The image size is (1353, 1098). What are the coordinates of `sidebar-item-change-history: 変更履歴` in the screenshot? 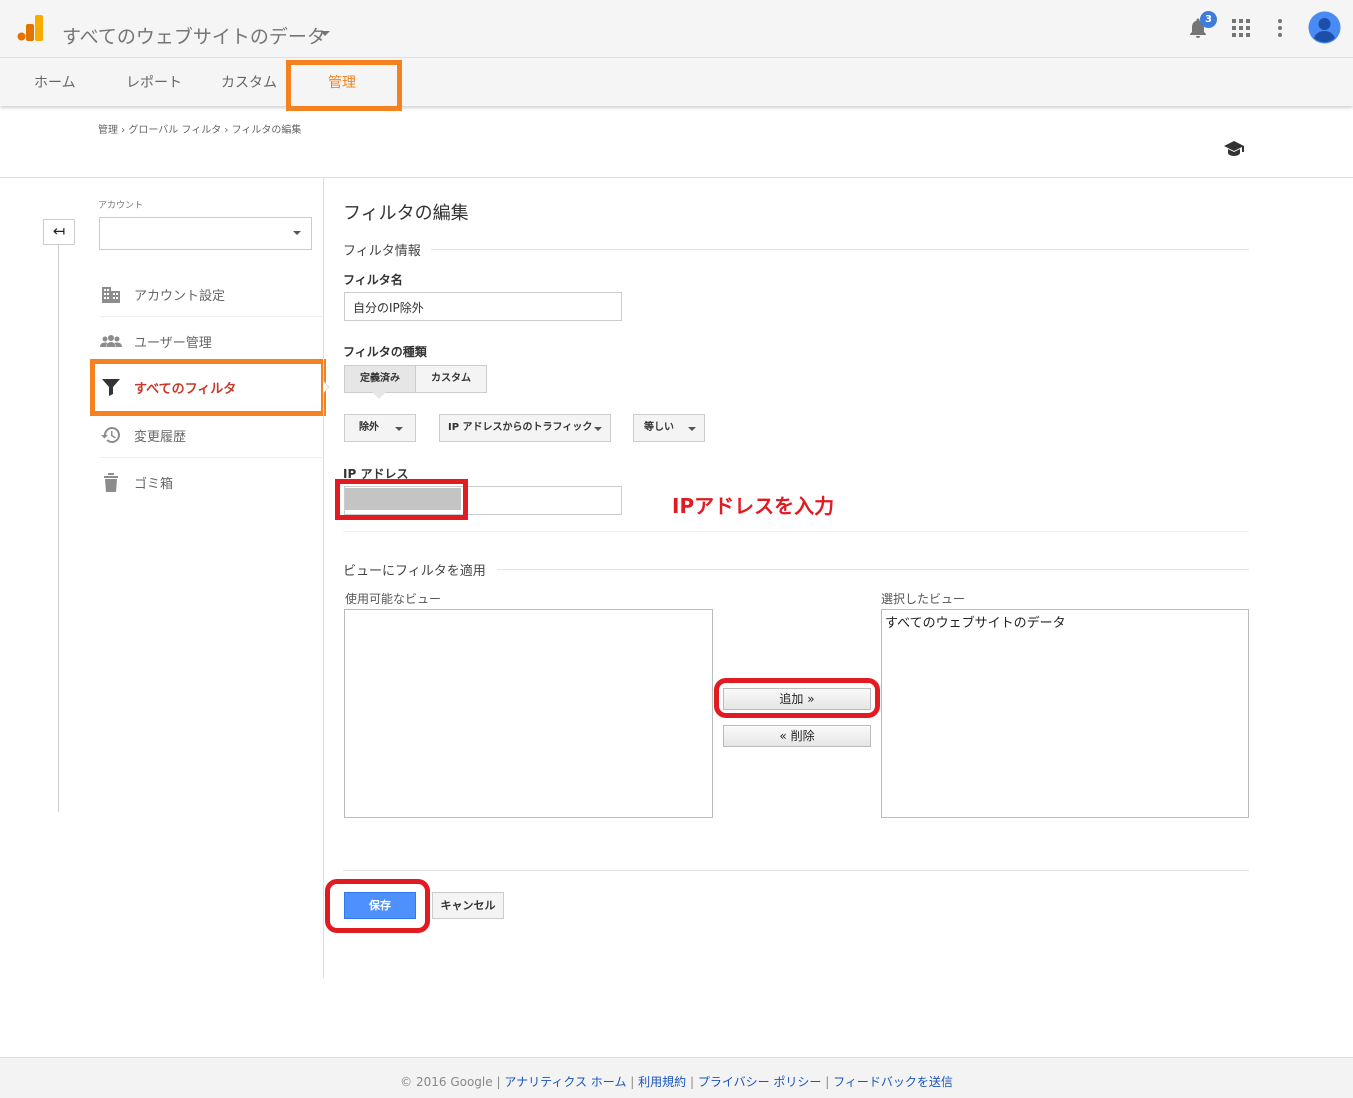 It's located at (210, 436).